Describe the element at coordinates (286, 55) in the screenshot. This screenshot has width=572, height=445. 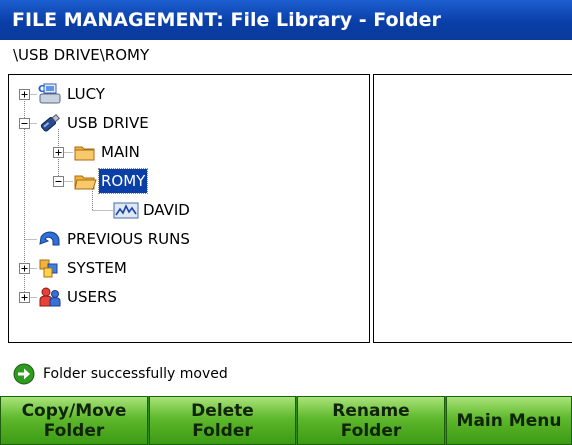
I see `current-path: \USB DRIVE\ROMY` at that location.